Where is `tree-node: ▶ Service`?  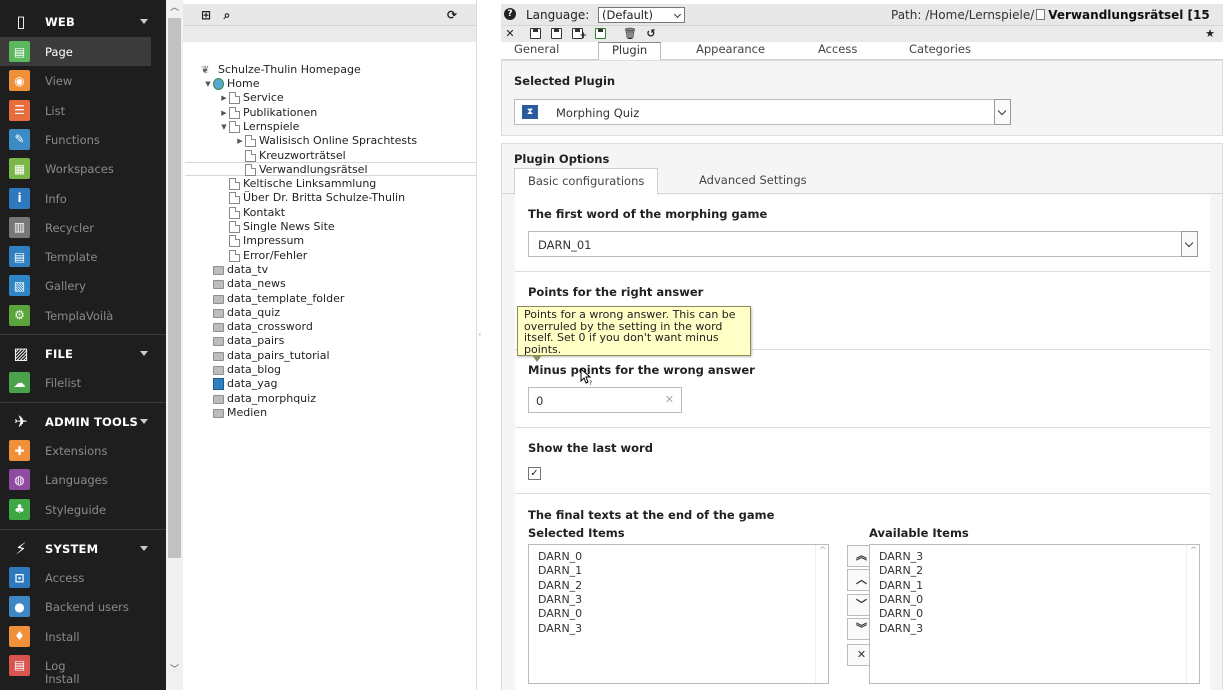 tree-node: ▶ Service is located at coordinates (251, 98).